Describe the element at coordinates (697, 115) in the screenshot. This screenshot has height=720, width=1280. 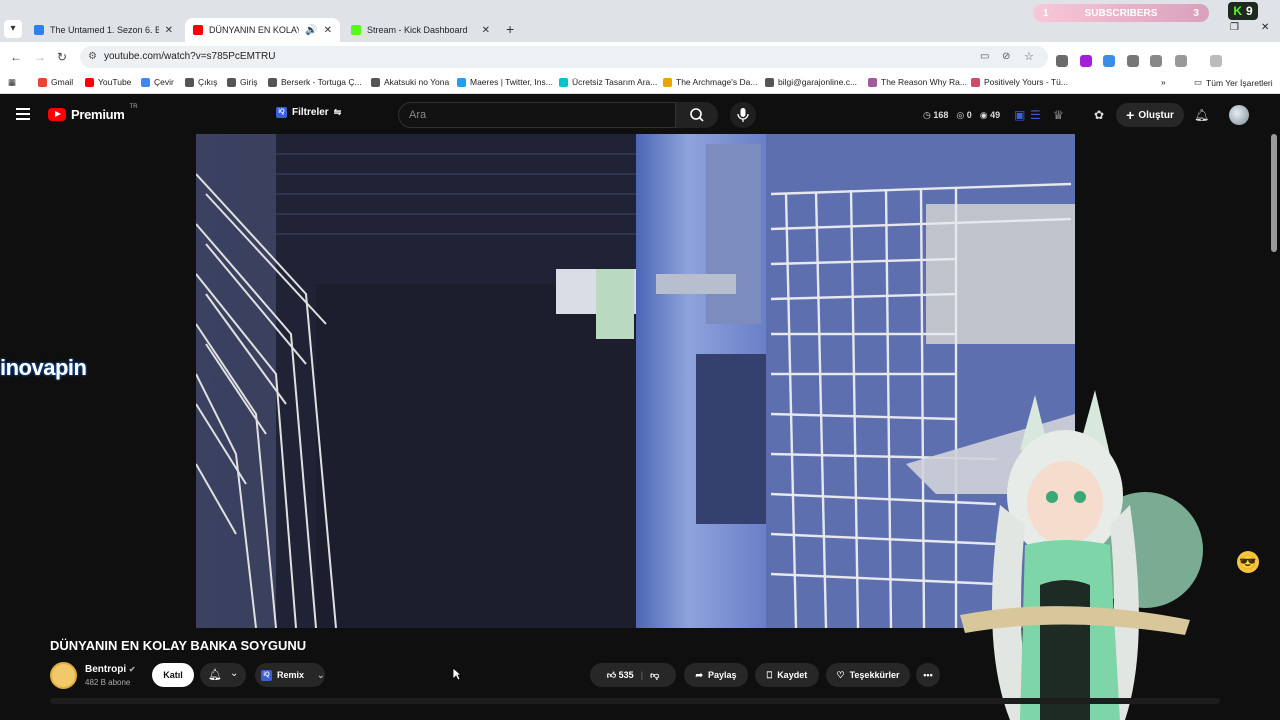
I see `search-button` at that location.